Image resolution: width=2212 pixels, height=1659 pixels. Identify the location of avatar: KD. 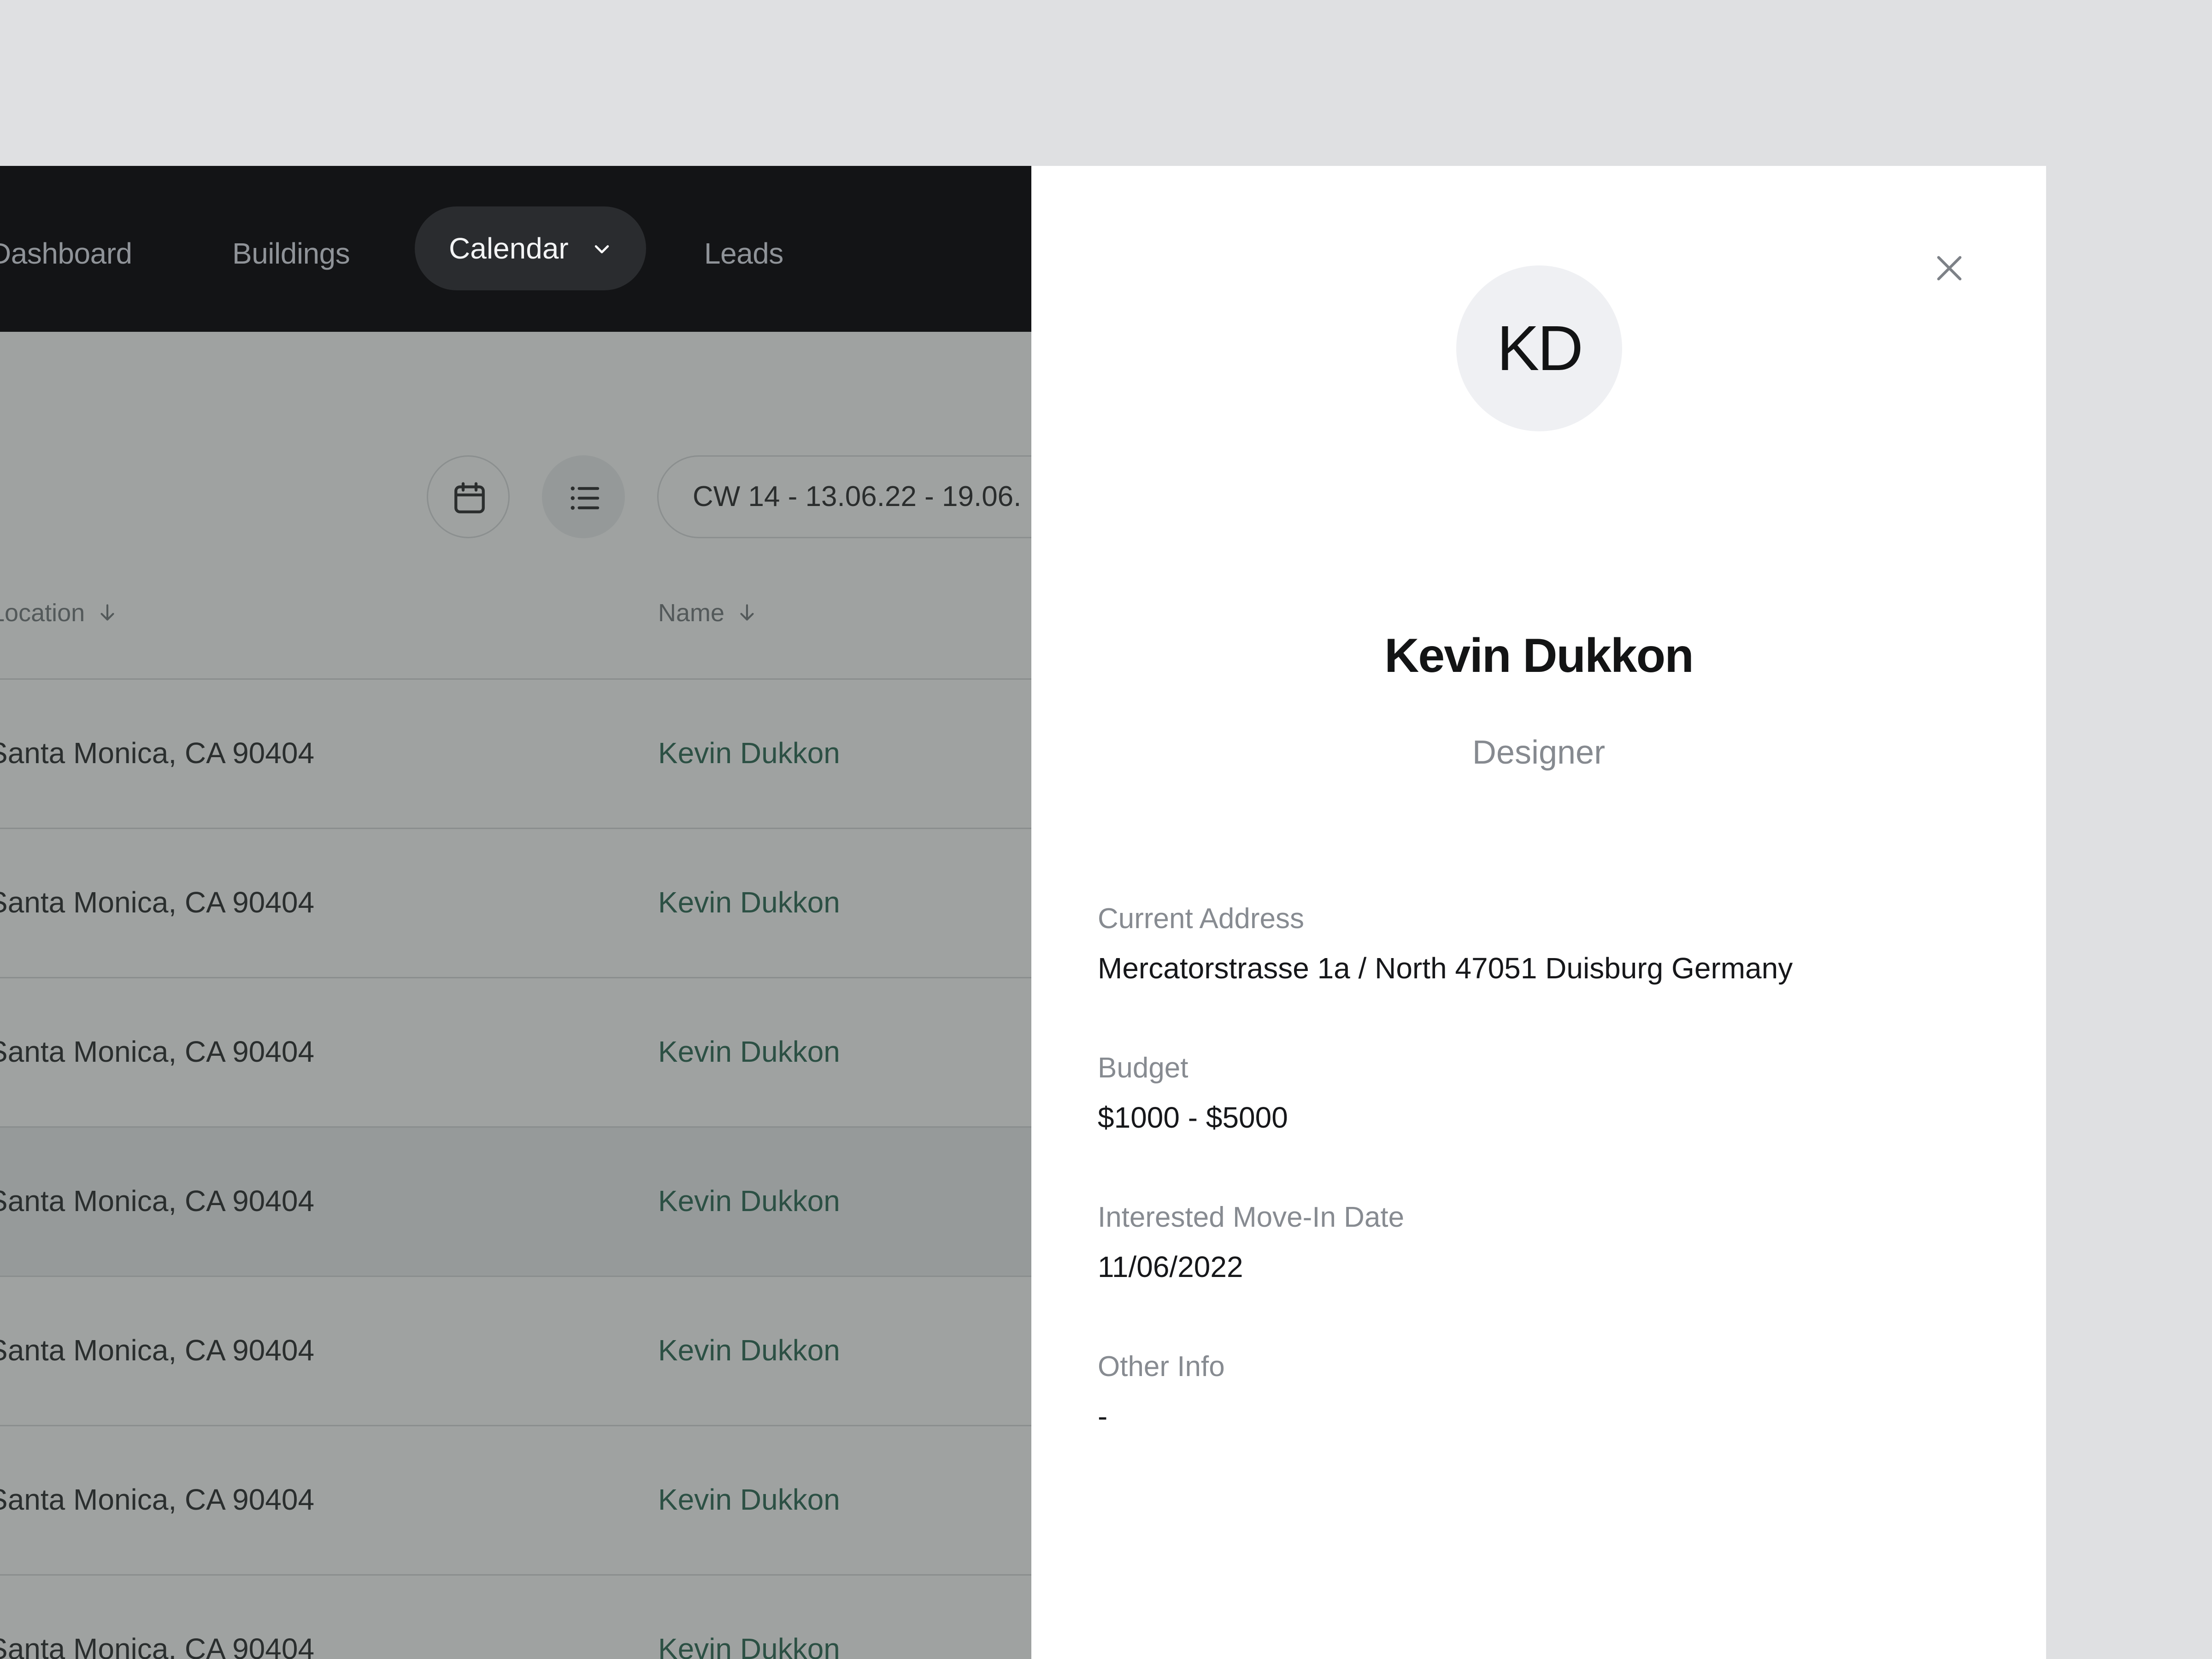
(1539, 348).